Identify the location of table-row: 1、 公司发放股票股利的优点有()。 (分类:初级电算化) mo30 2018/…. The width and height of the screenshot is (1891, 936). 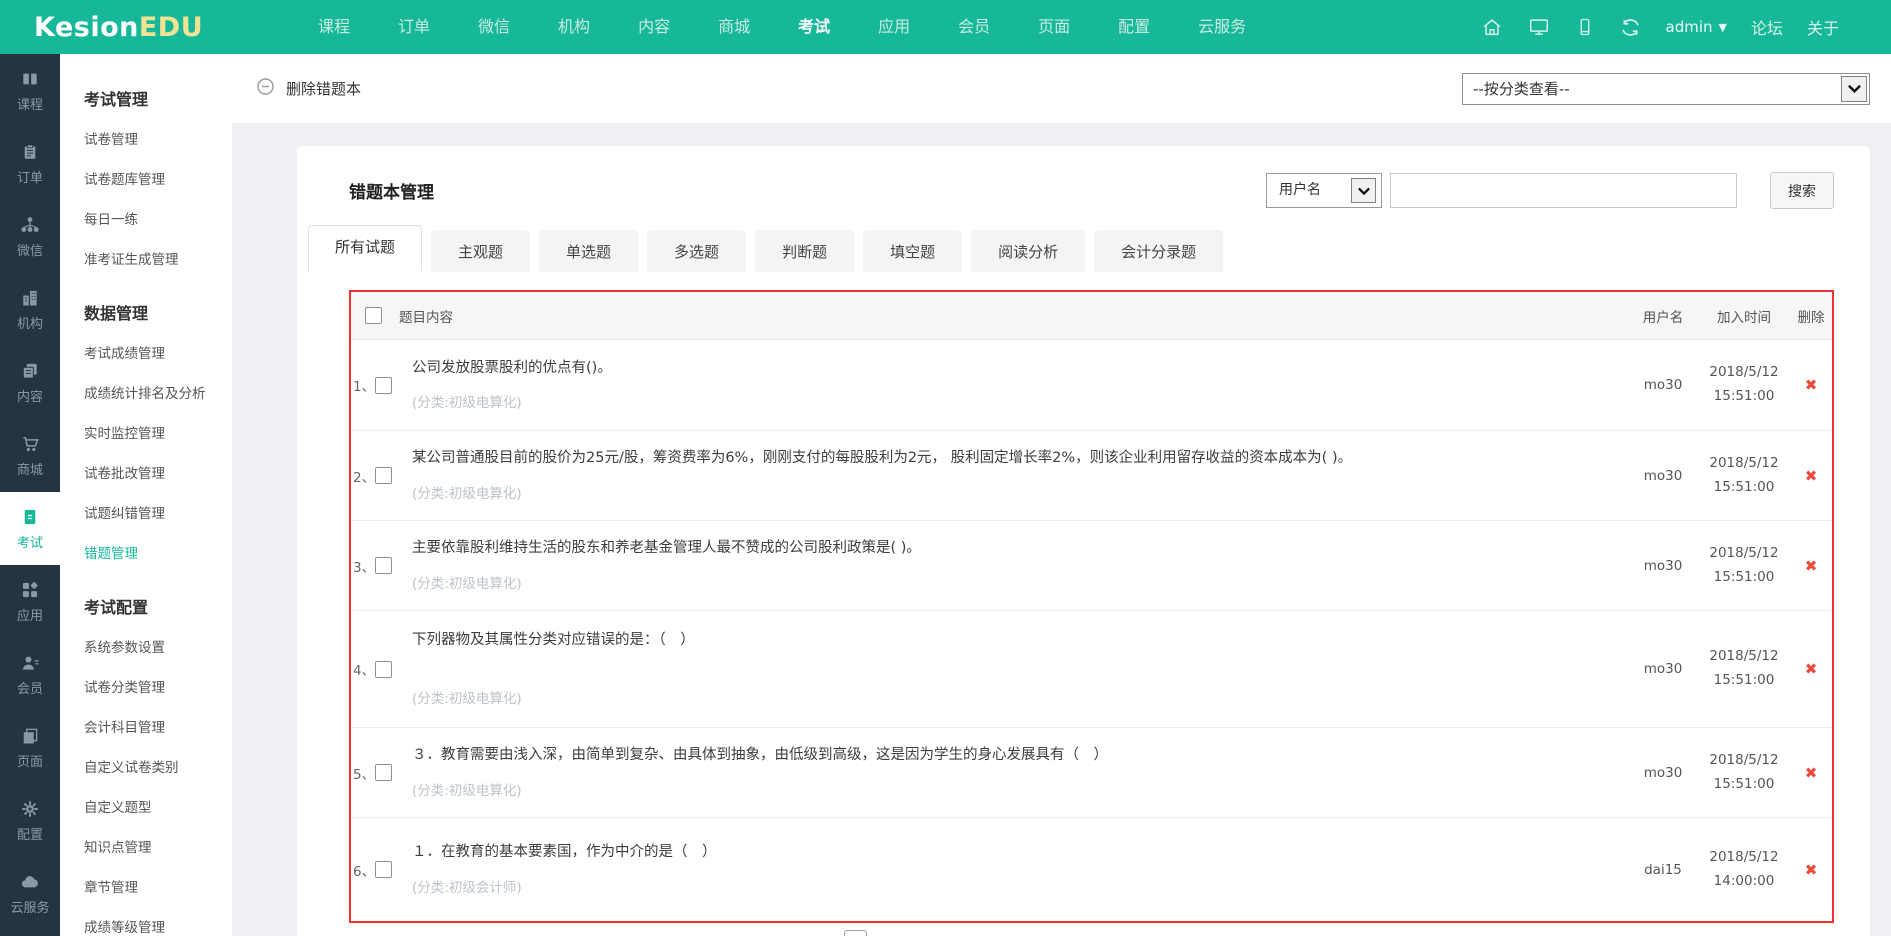
(1085, 385).